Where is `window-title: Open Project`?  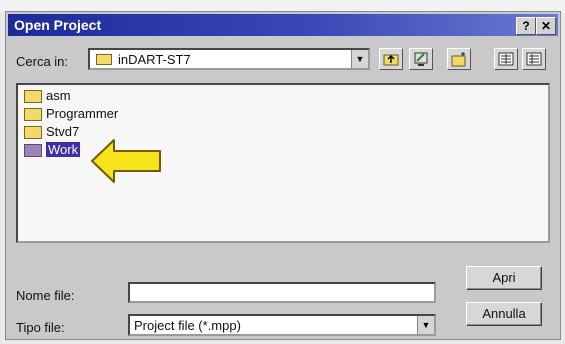 window-title: Open Project is located at coordinates (58, 25).